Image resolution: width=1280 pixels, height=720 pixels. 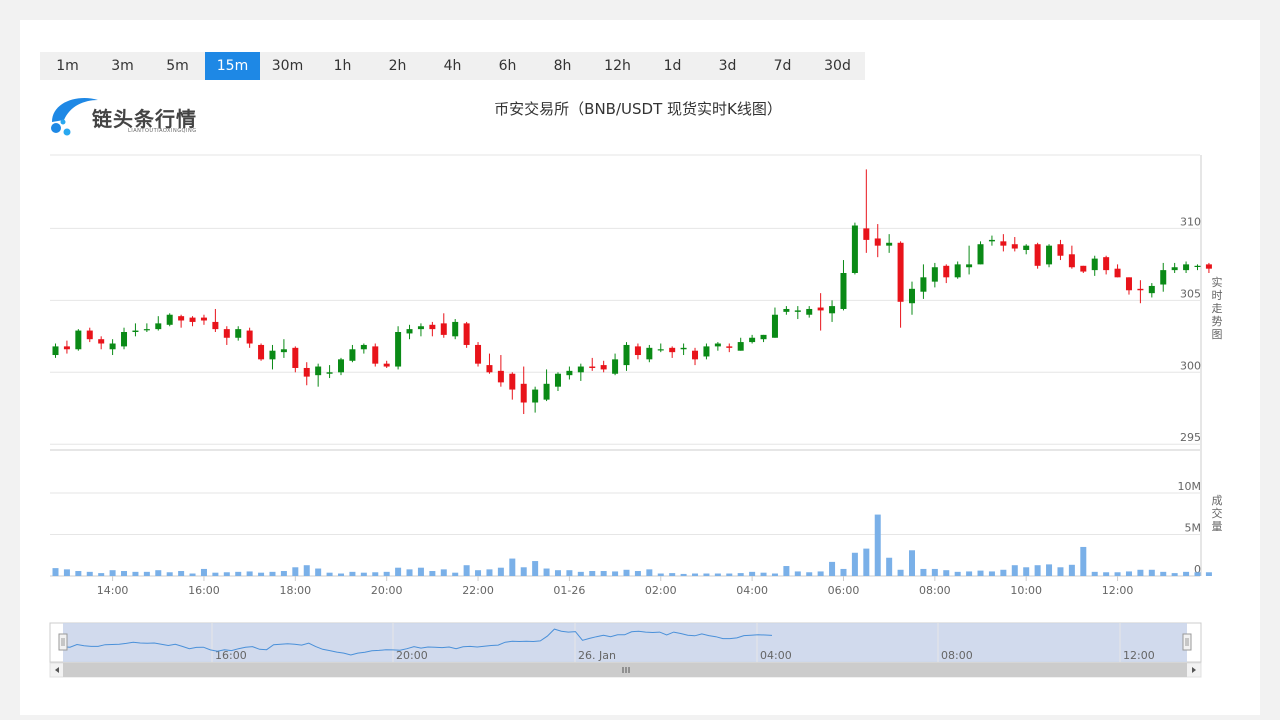 I want to click on price-tick-label: 300, so click(x=1190, y=365).